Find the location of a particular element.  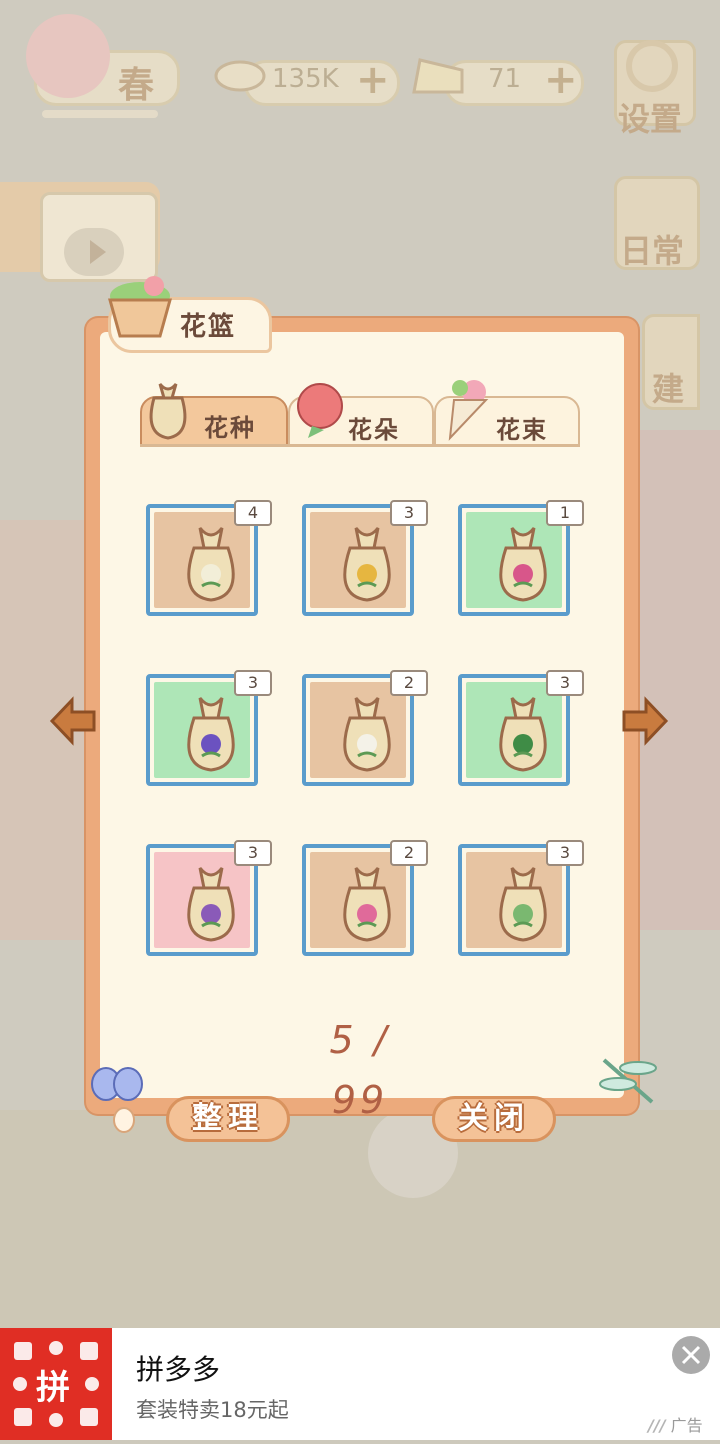

ad-title: 拼多多 is located at coordinates (178, 1368).